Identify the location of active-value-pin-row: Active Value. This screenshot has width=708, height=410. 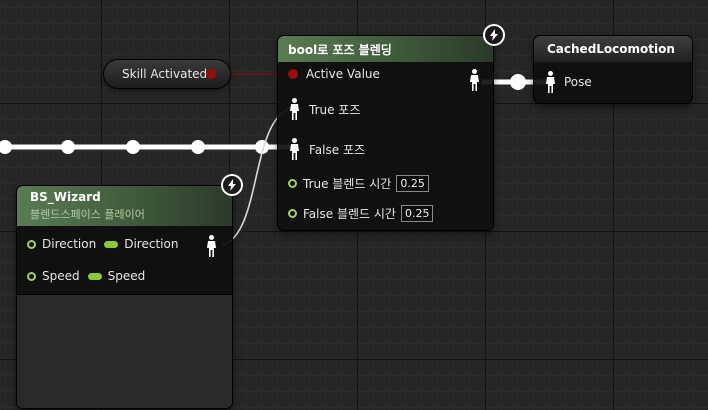
(334, 74).